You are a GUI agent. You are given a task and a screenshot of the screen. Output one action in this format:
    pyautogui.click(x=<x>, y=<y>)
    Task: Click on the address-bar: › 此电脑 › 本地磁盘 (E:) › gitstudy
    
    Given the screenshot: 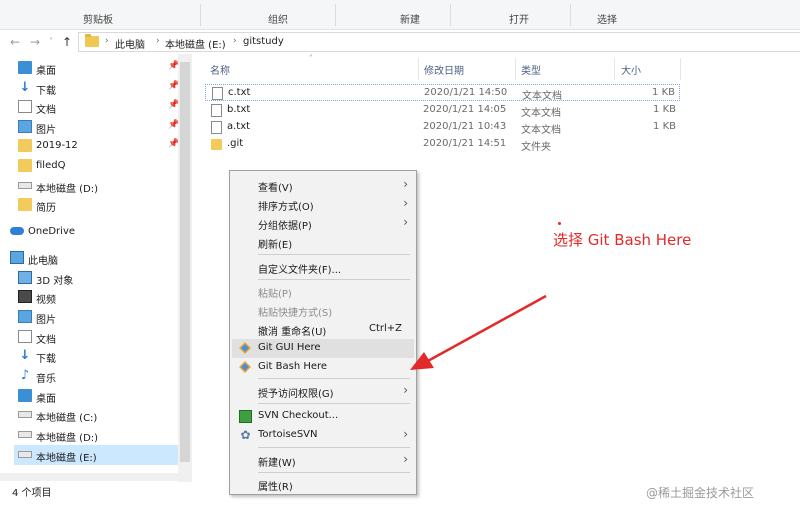 What is the action you would take?
    pyautogui.click(x=439, y=42)
    